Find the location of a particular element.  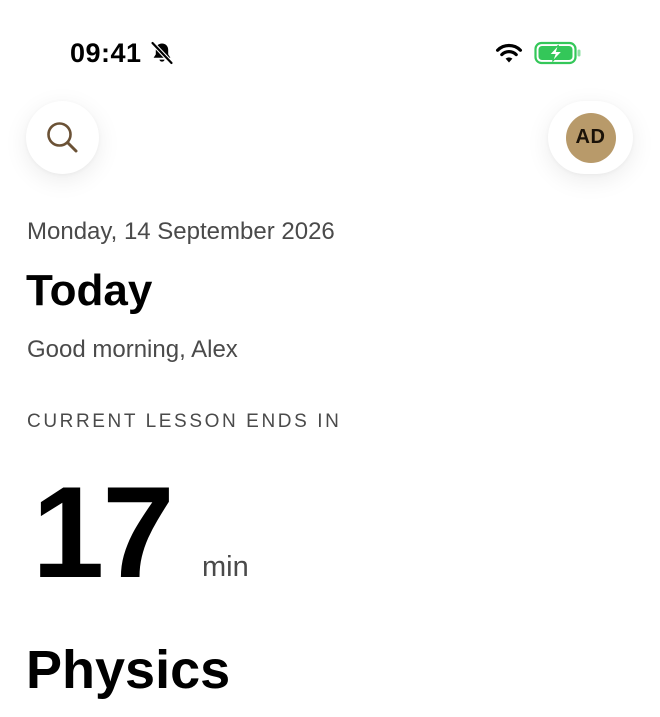

status-time: 09:41 is located at coordinates (106, 53).